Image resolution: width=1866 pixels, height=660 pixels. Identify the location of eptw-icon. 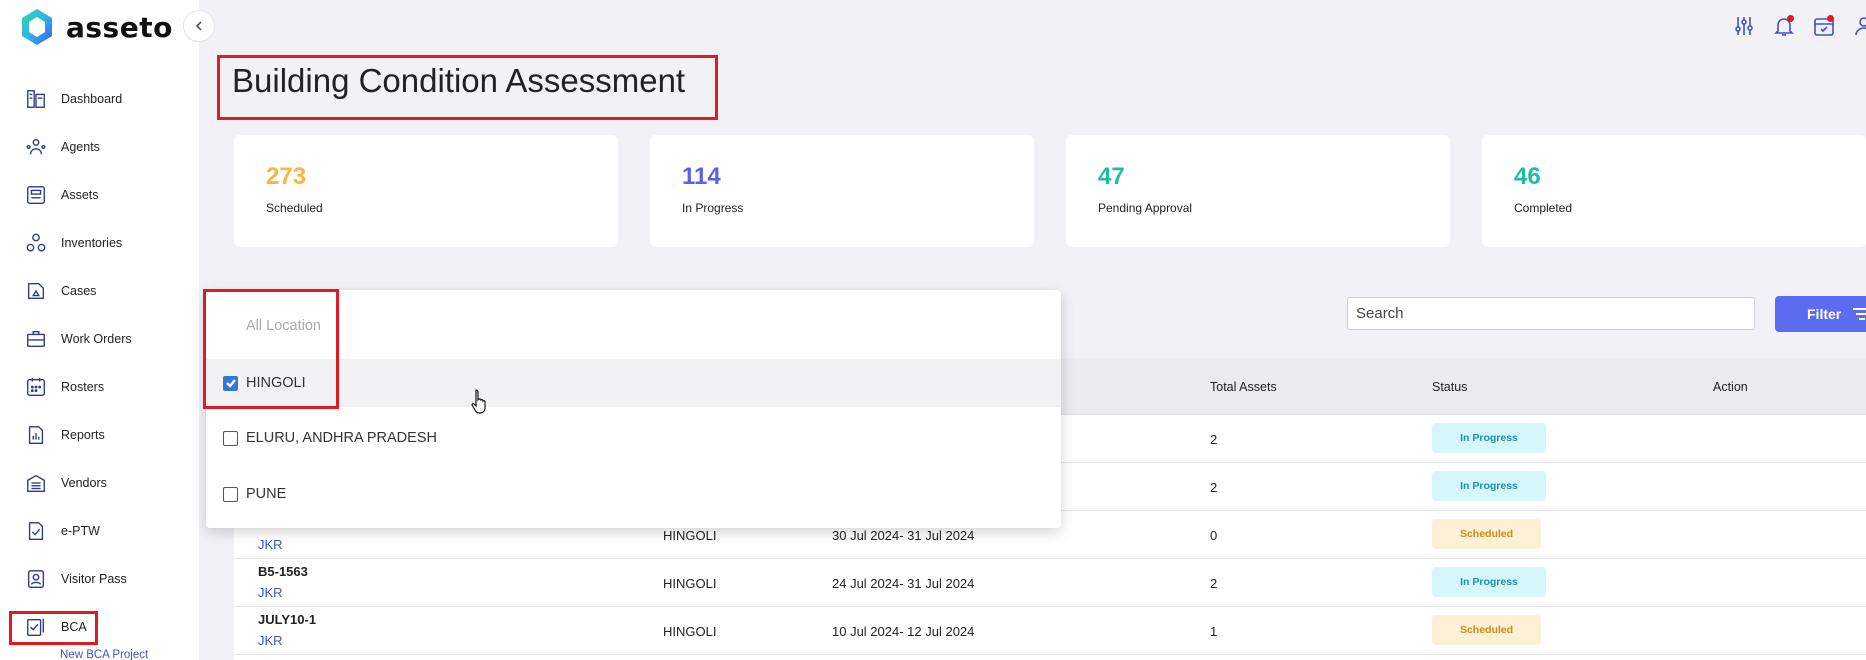
(36, 531).